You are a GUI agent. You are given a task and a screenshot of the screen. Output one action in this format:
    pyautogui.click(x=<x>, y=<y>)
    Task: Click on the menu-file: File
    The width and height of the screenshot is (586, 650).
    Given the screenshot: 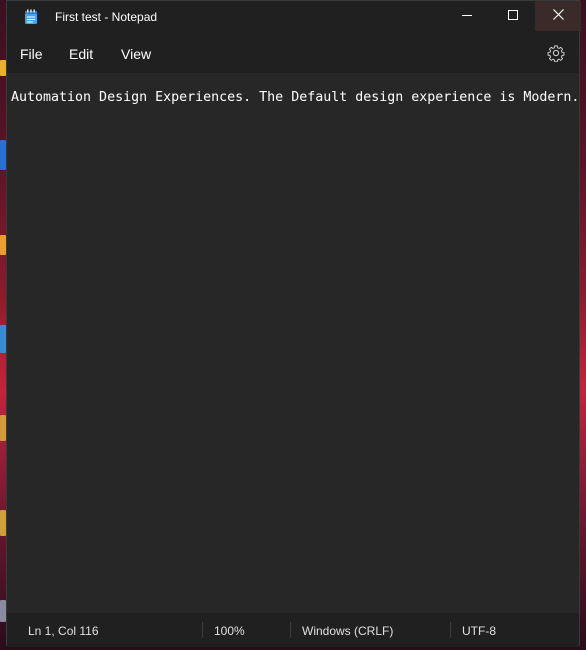 What is the action you would take?
    pyautogui.click(x=31, y=54)
    